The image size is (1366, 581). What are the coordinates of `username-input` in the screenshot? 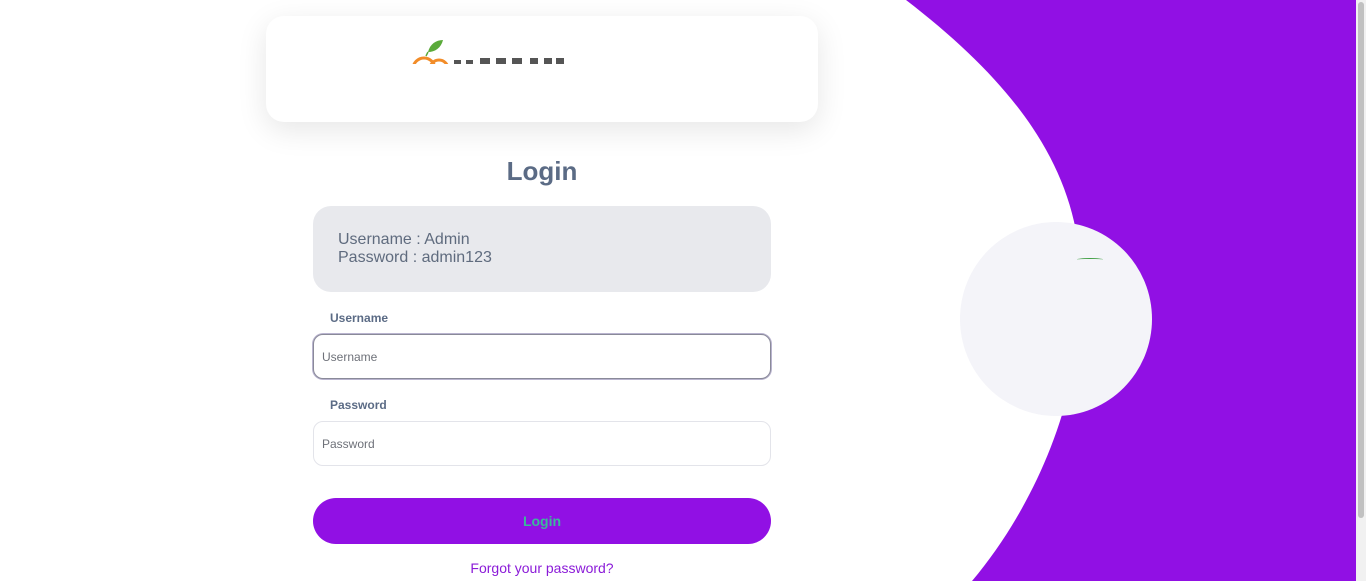 It's located at (542, 356).